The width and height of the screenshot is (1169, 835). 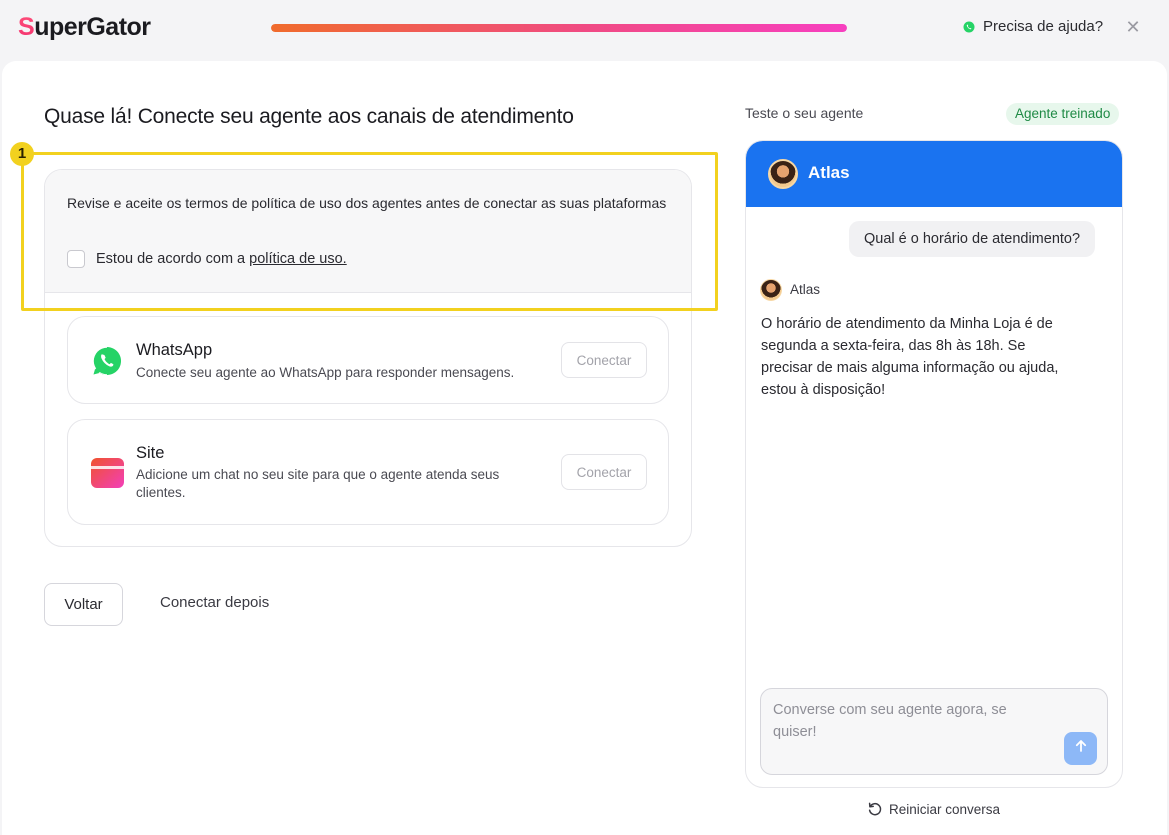 What do you see at coordinates (22, 154) in the screenshot?
I see `annotation-badge: 1` at bounding box center [22, 154].